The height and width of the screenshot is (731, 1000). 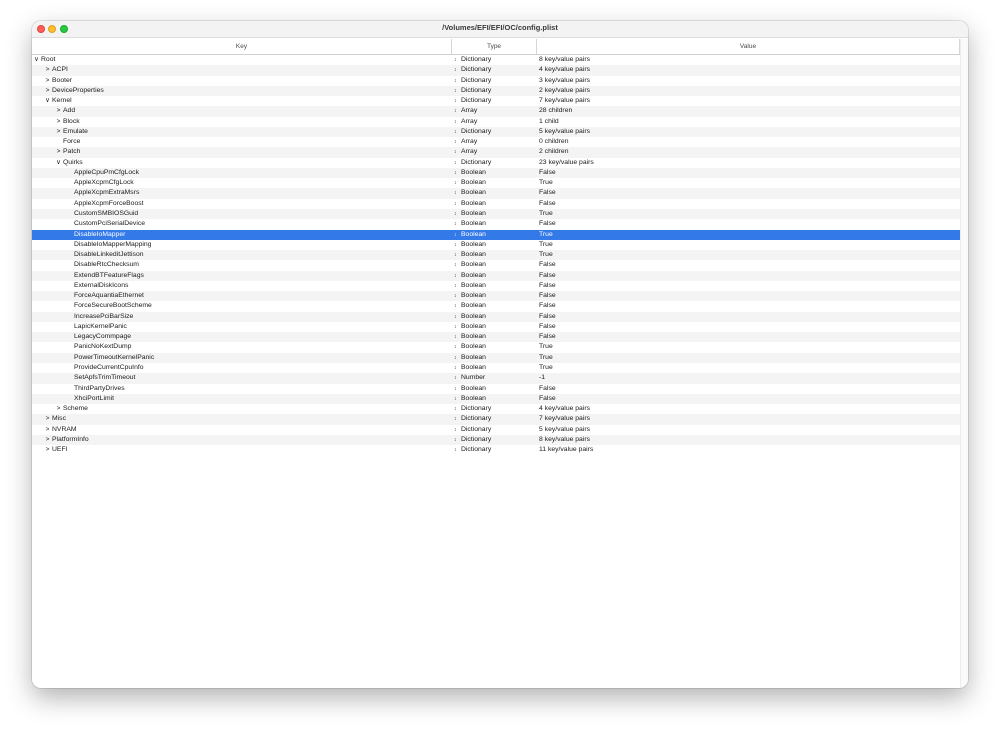 What do you see at coordinates (749, 132) in the screenshot?
I see `row-value: 5 key/value pairs` at bounding box center [749, 132].